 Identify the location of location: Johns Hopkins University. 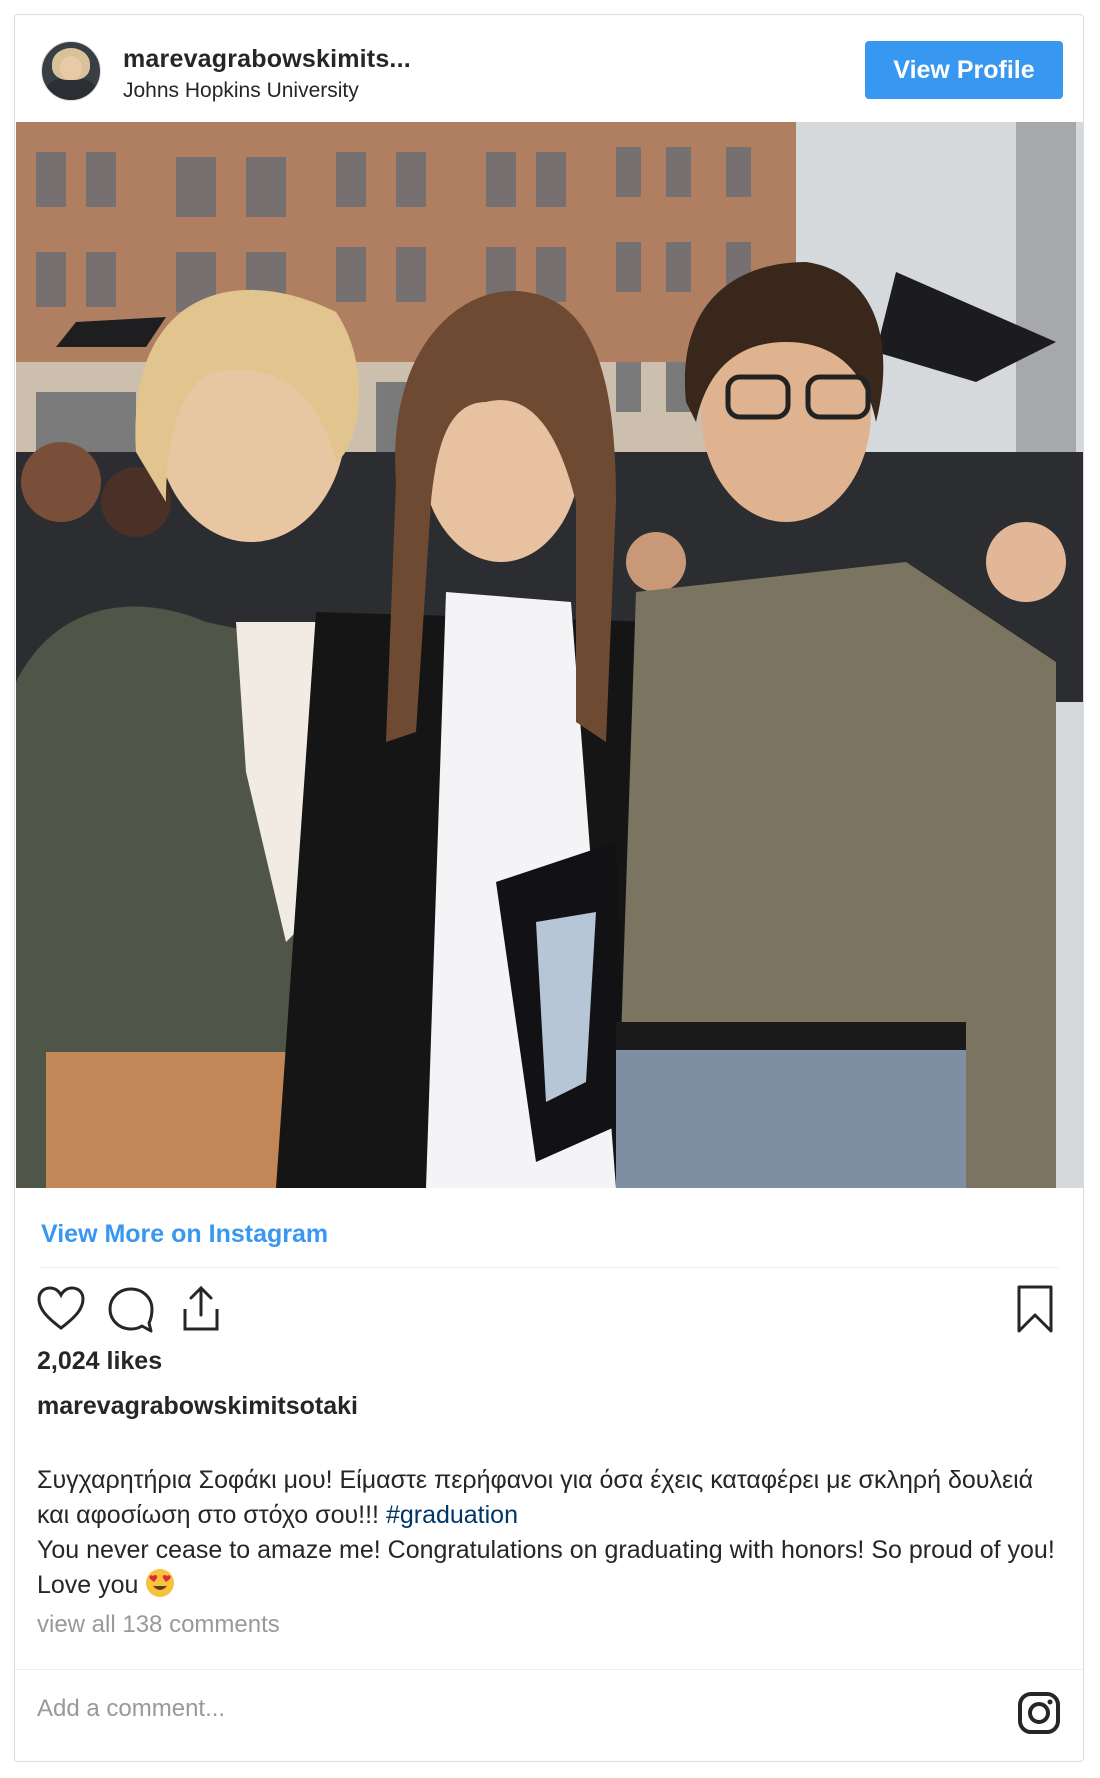
(241, 91).